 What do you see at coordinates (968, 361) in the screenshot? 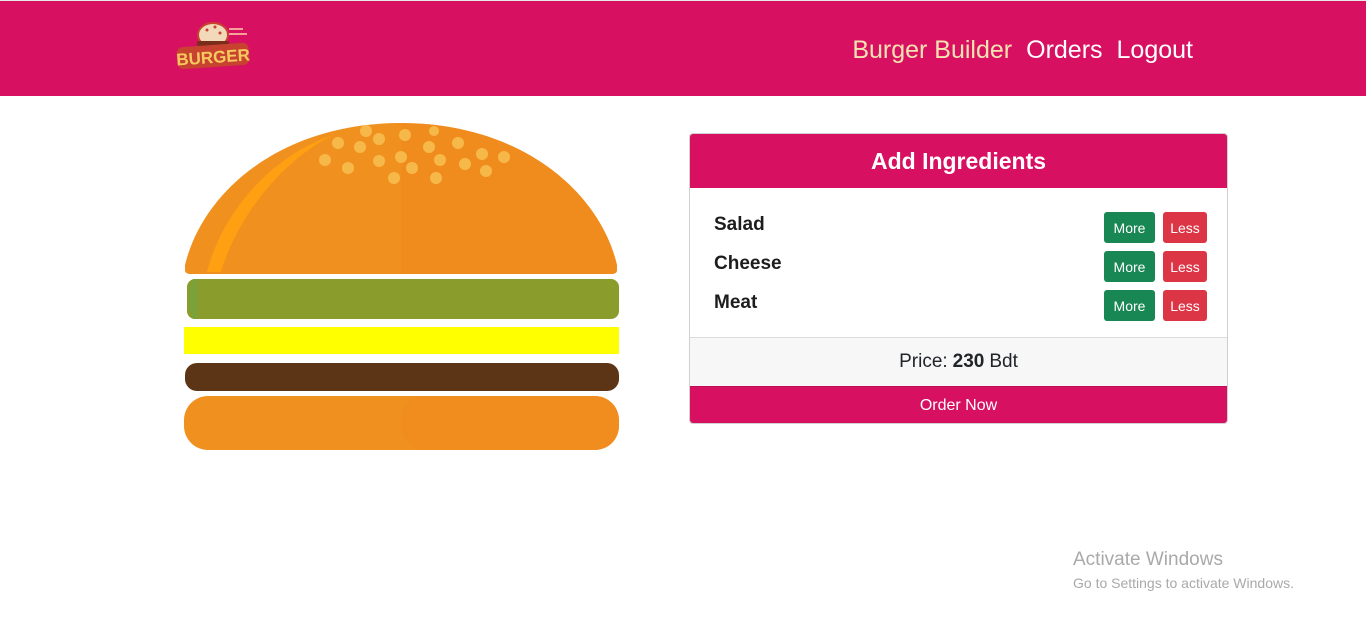
I see `price-value: 230` at bounding box center [968, 361].